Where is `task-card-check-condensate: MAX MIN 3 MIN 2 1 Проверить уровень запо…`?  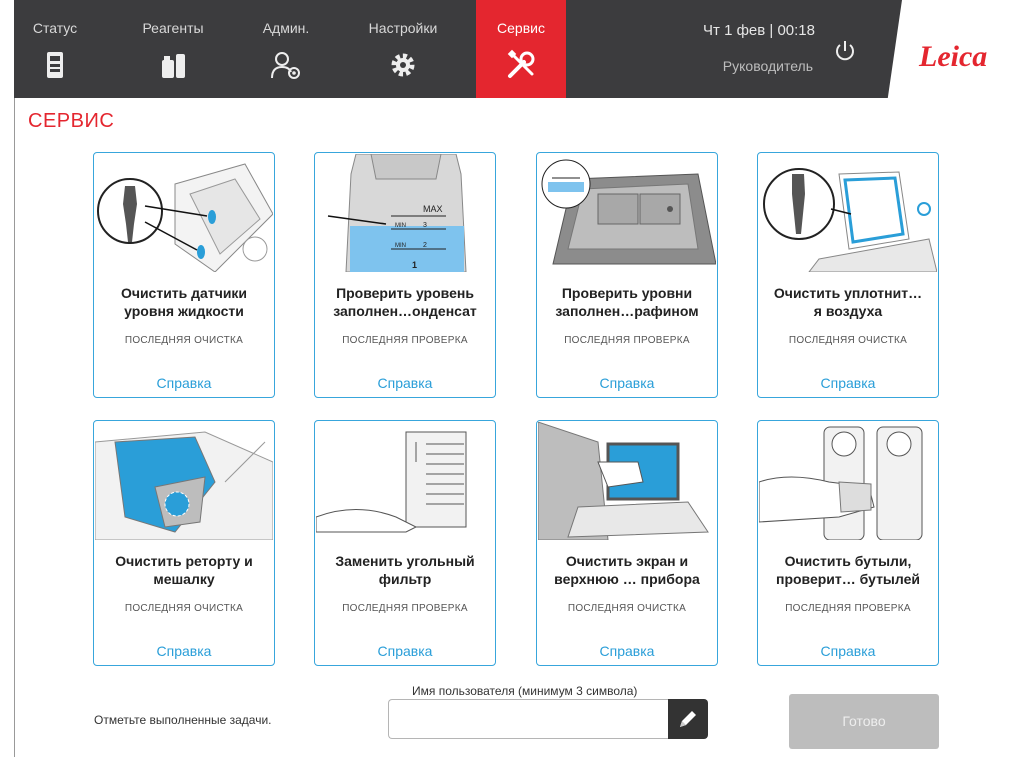 task-card-check-condensate: MAX MIN 3 MIN 2 1 Проверить уровень запо… is located at coordinates (405, 275).